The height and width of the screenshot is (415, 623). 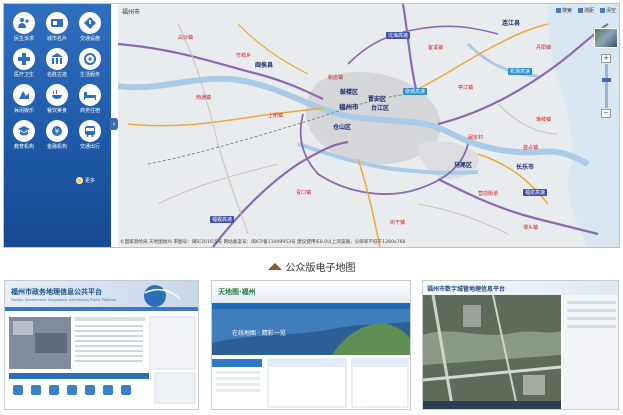 I want to click on toolbar-label: 搜索, so click(x=566, y=11).